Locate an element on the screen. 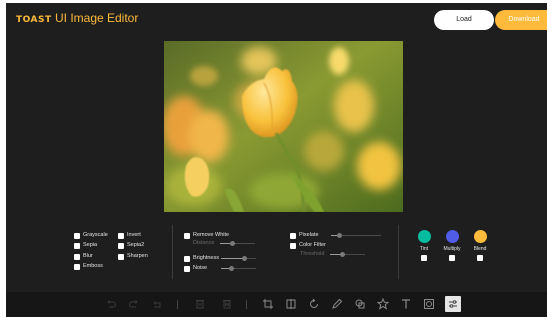 Image resolution: width=547 pixels, height=317 pixels. blend-color-swatch is located at coordinates (480, 236).